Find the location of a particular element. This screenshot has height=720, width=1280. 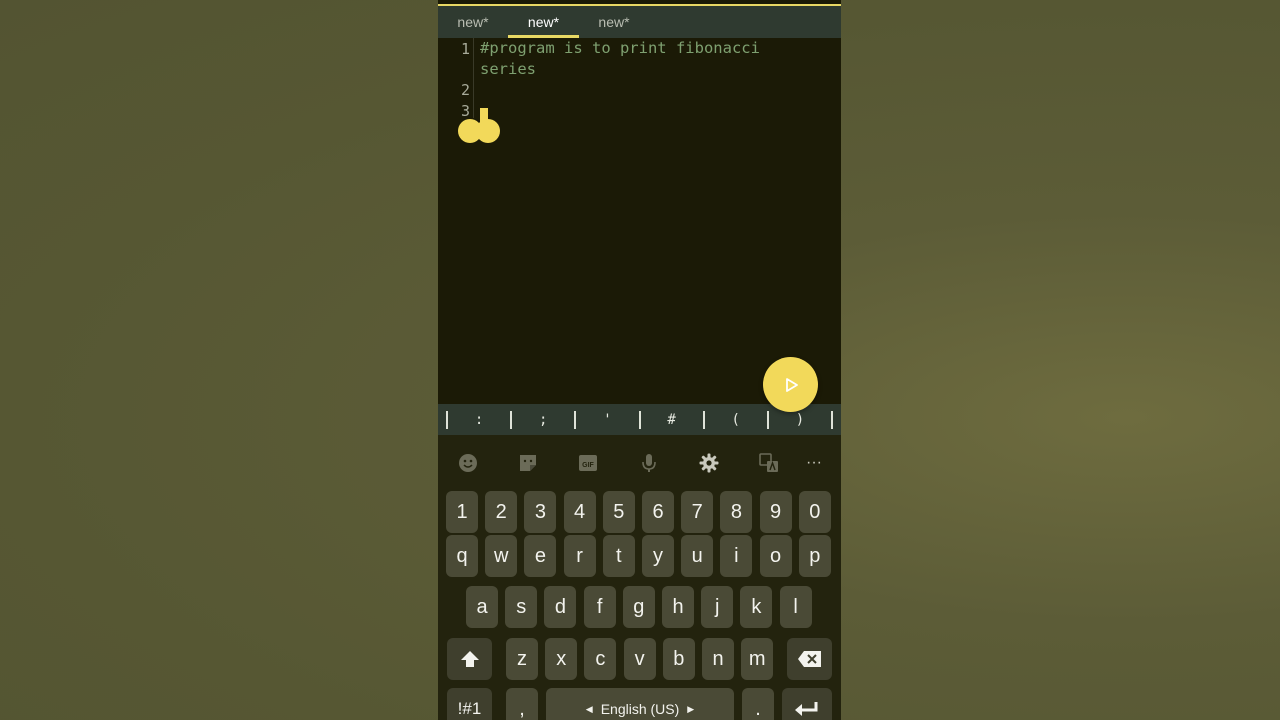

symbol-colon: : is located at coordinates (479, 420).